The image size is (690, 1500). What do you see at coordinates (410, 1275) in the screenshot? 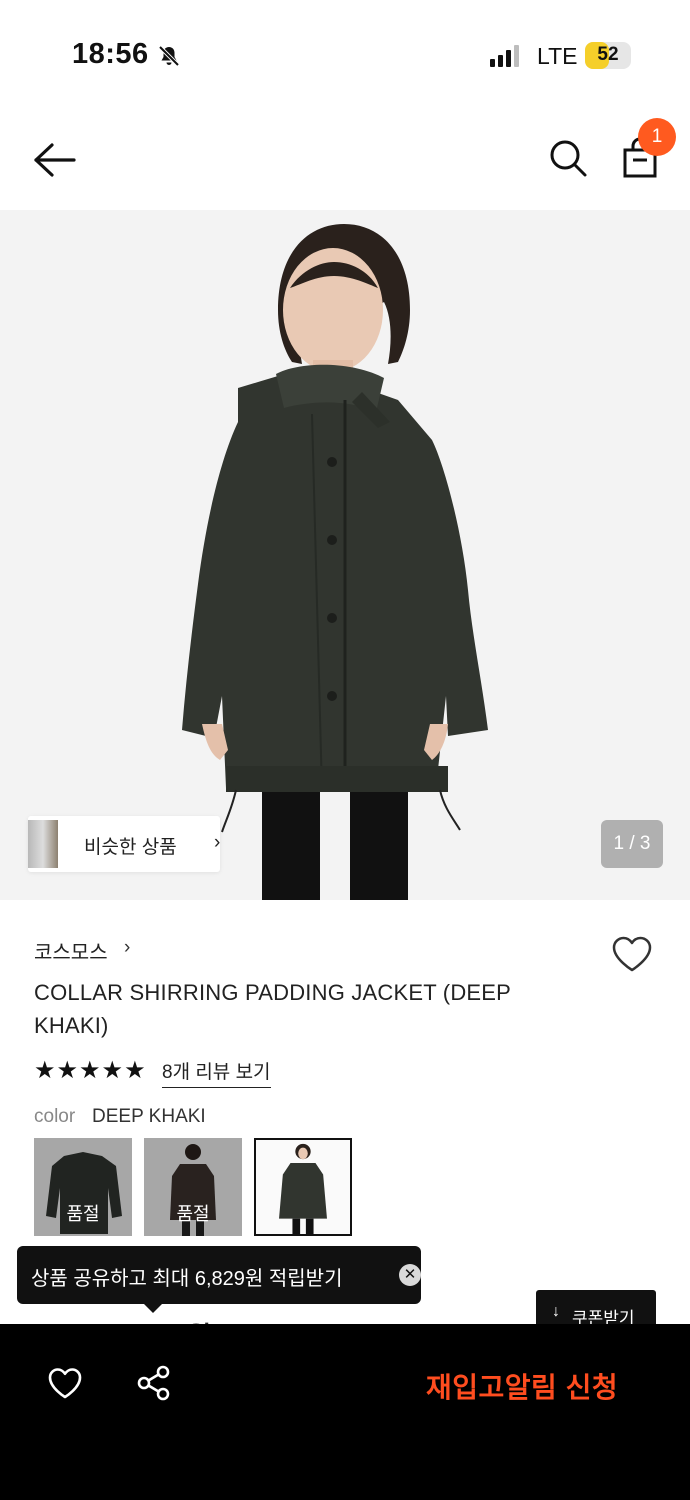
I see `close-icon: ✕` at bounding box center [410, 1275].